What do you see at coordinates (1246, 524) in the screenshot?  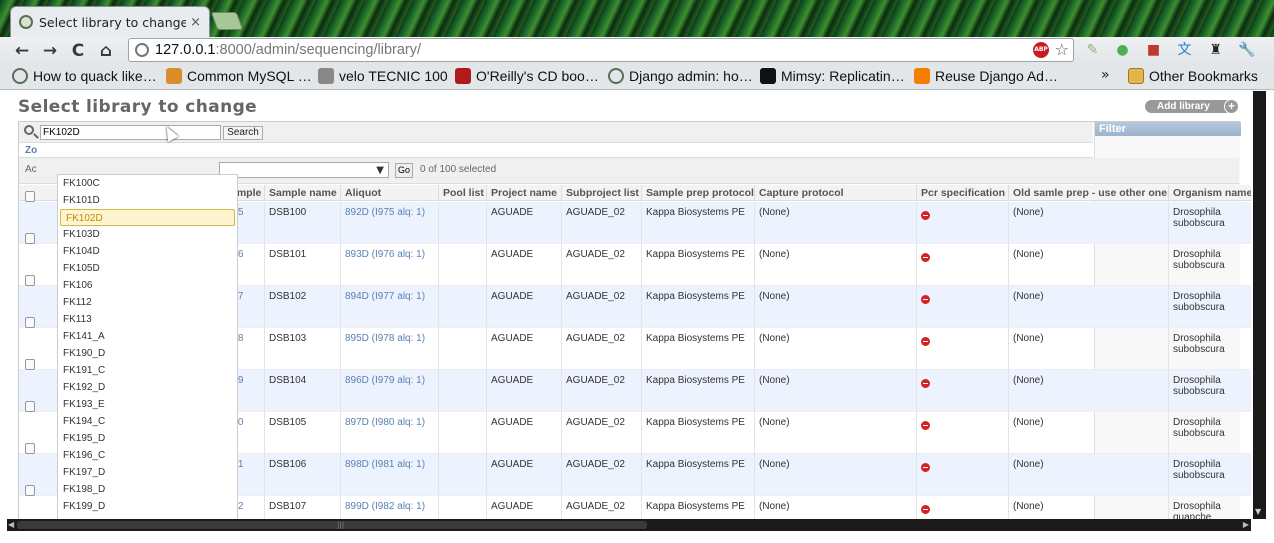 I see `scroll-right-arrow-icon: ▶` at bounding box center [1246, 524].